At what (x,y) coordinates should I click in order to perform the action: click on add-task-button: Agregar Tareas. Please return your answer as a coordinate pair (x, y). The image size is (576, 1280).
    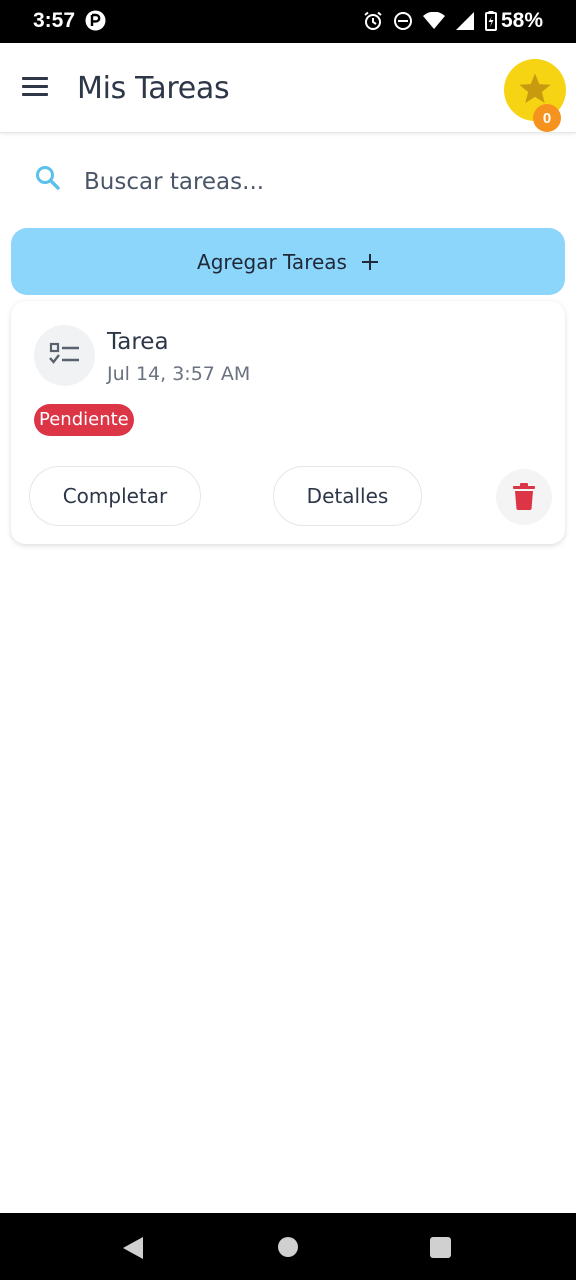
    Looking at the image, I should click on (288, 261).